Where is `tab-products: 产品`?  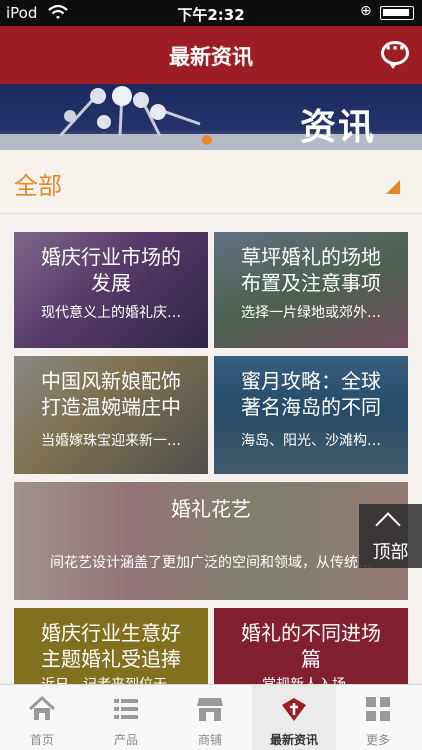
tab-products: 产品 is located at coordinates (126, 717).